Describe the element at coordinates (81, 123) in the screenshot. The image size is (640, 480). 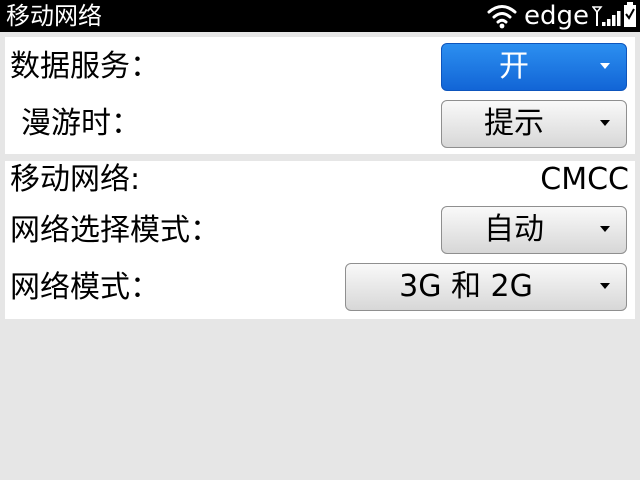
I see `roaming-label: 漫游时：` at that location.